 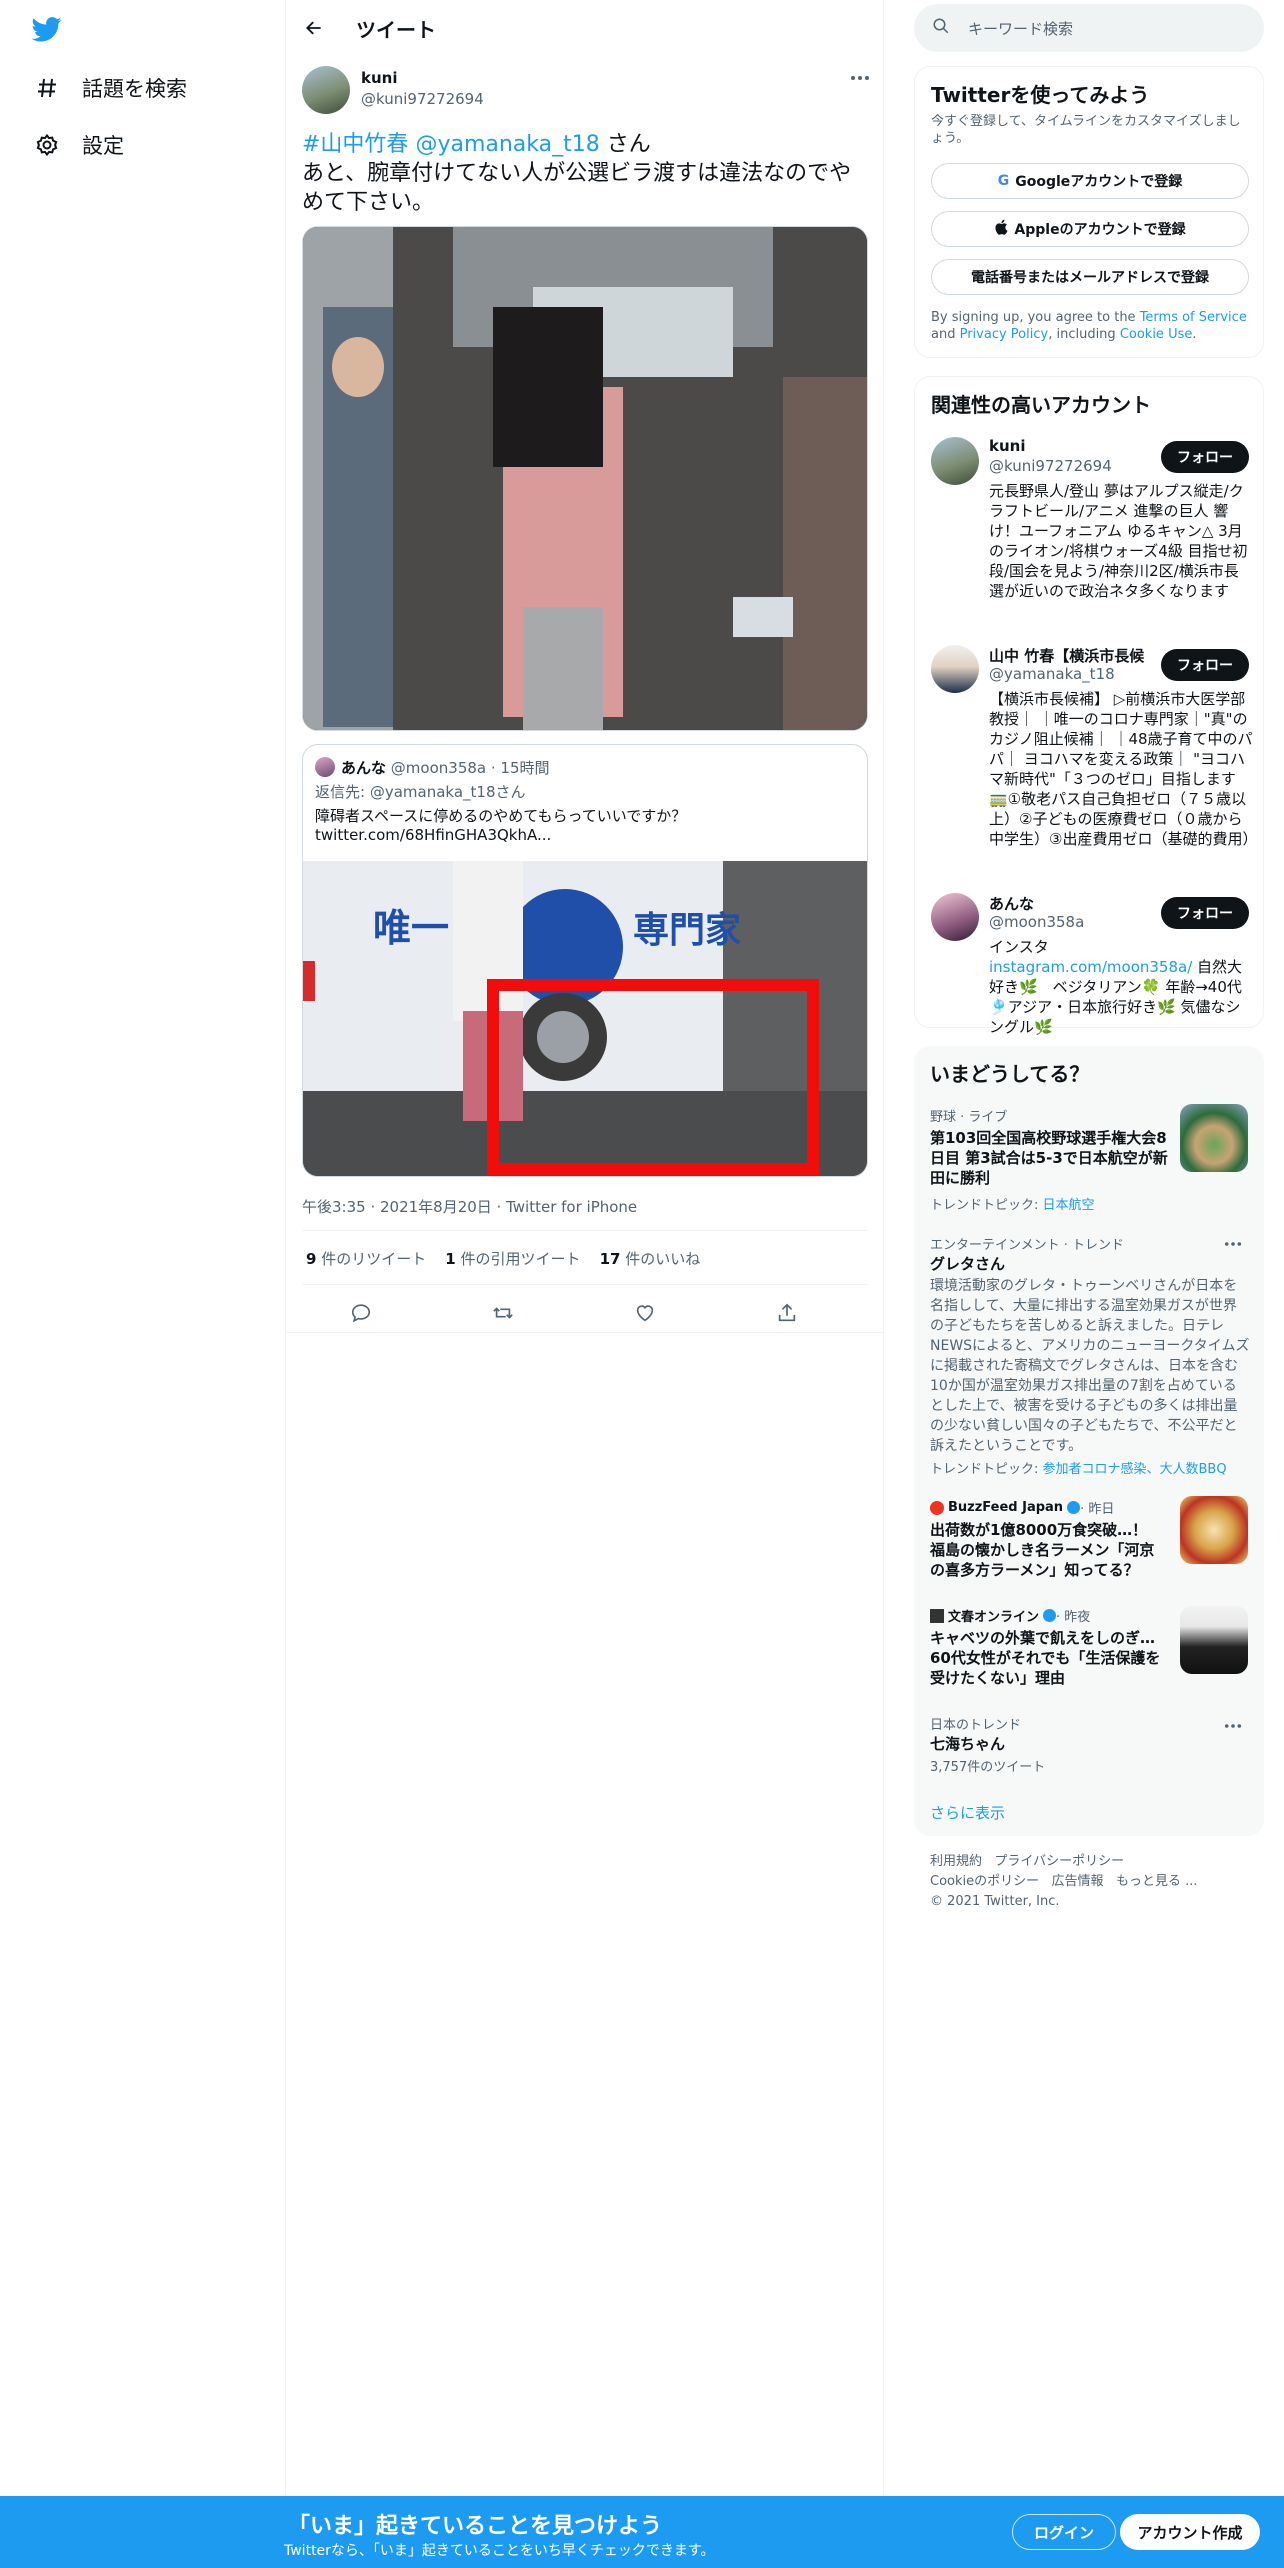 I want to click on quote-author-avatar, so click(x=325, y=767).